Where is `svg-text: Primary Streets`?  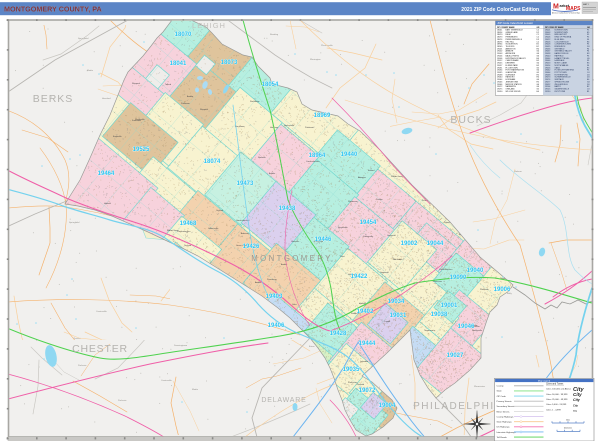 svg-text: Primary Streets is located at coordinates (505, 401).